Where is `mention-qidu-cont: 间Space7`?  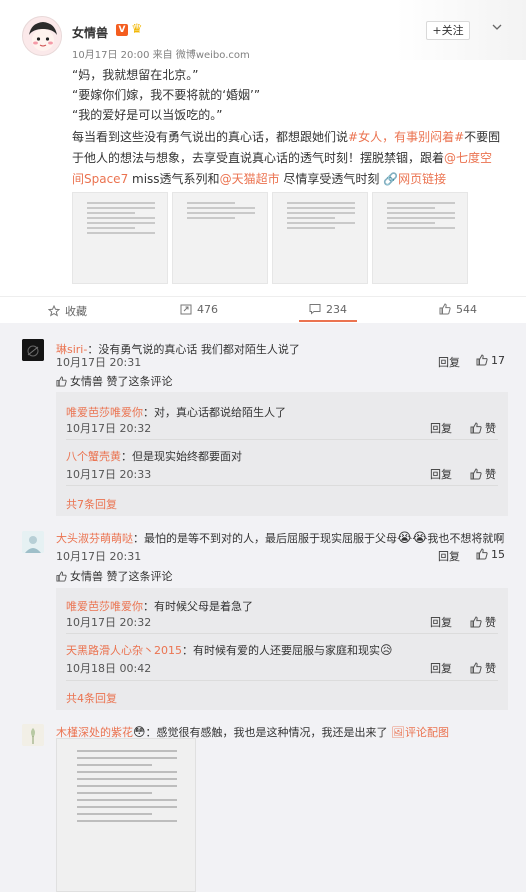
mention-qidu-cont: 间Space7 is located at coordinates (100, 179).